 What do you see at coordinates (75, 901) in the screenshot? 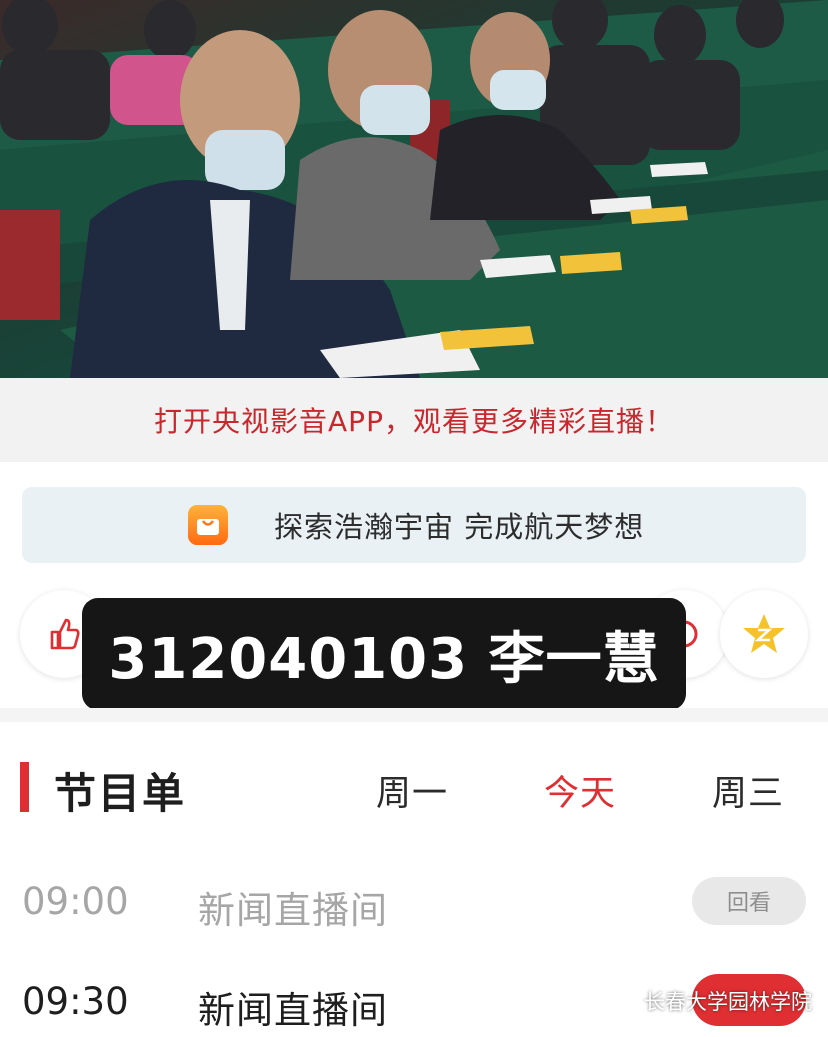
I see `program-time: 09:00` at bounding box center [75, 901].